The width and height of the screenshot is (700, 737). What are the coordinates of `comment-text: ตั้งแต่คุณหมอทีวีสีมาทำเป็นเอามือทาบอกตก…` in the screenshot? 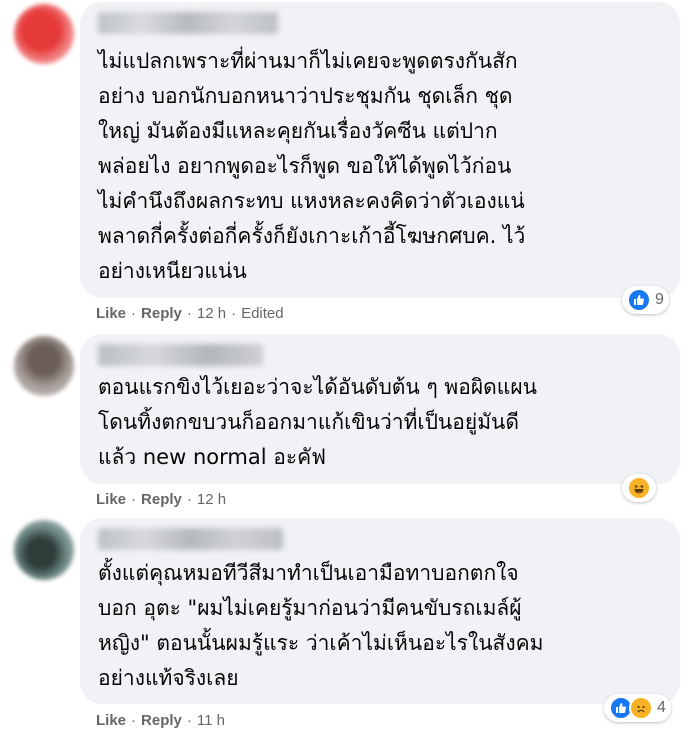 It's located at (321, 625).